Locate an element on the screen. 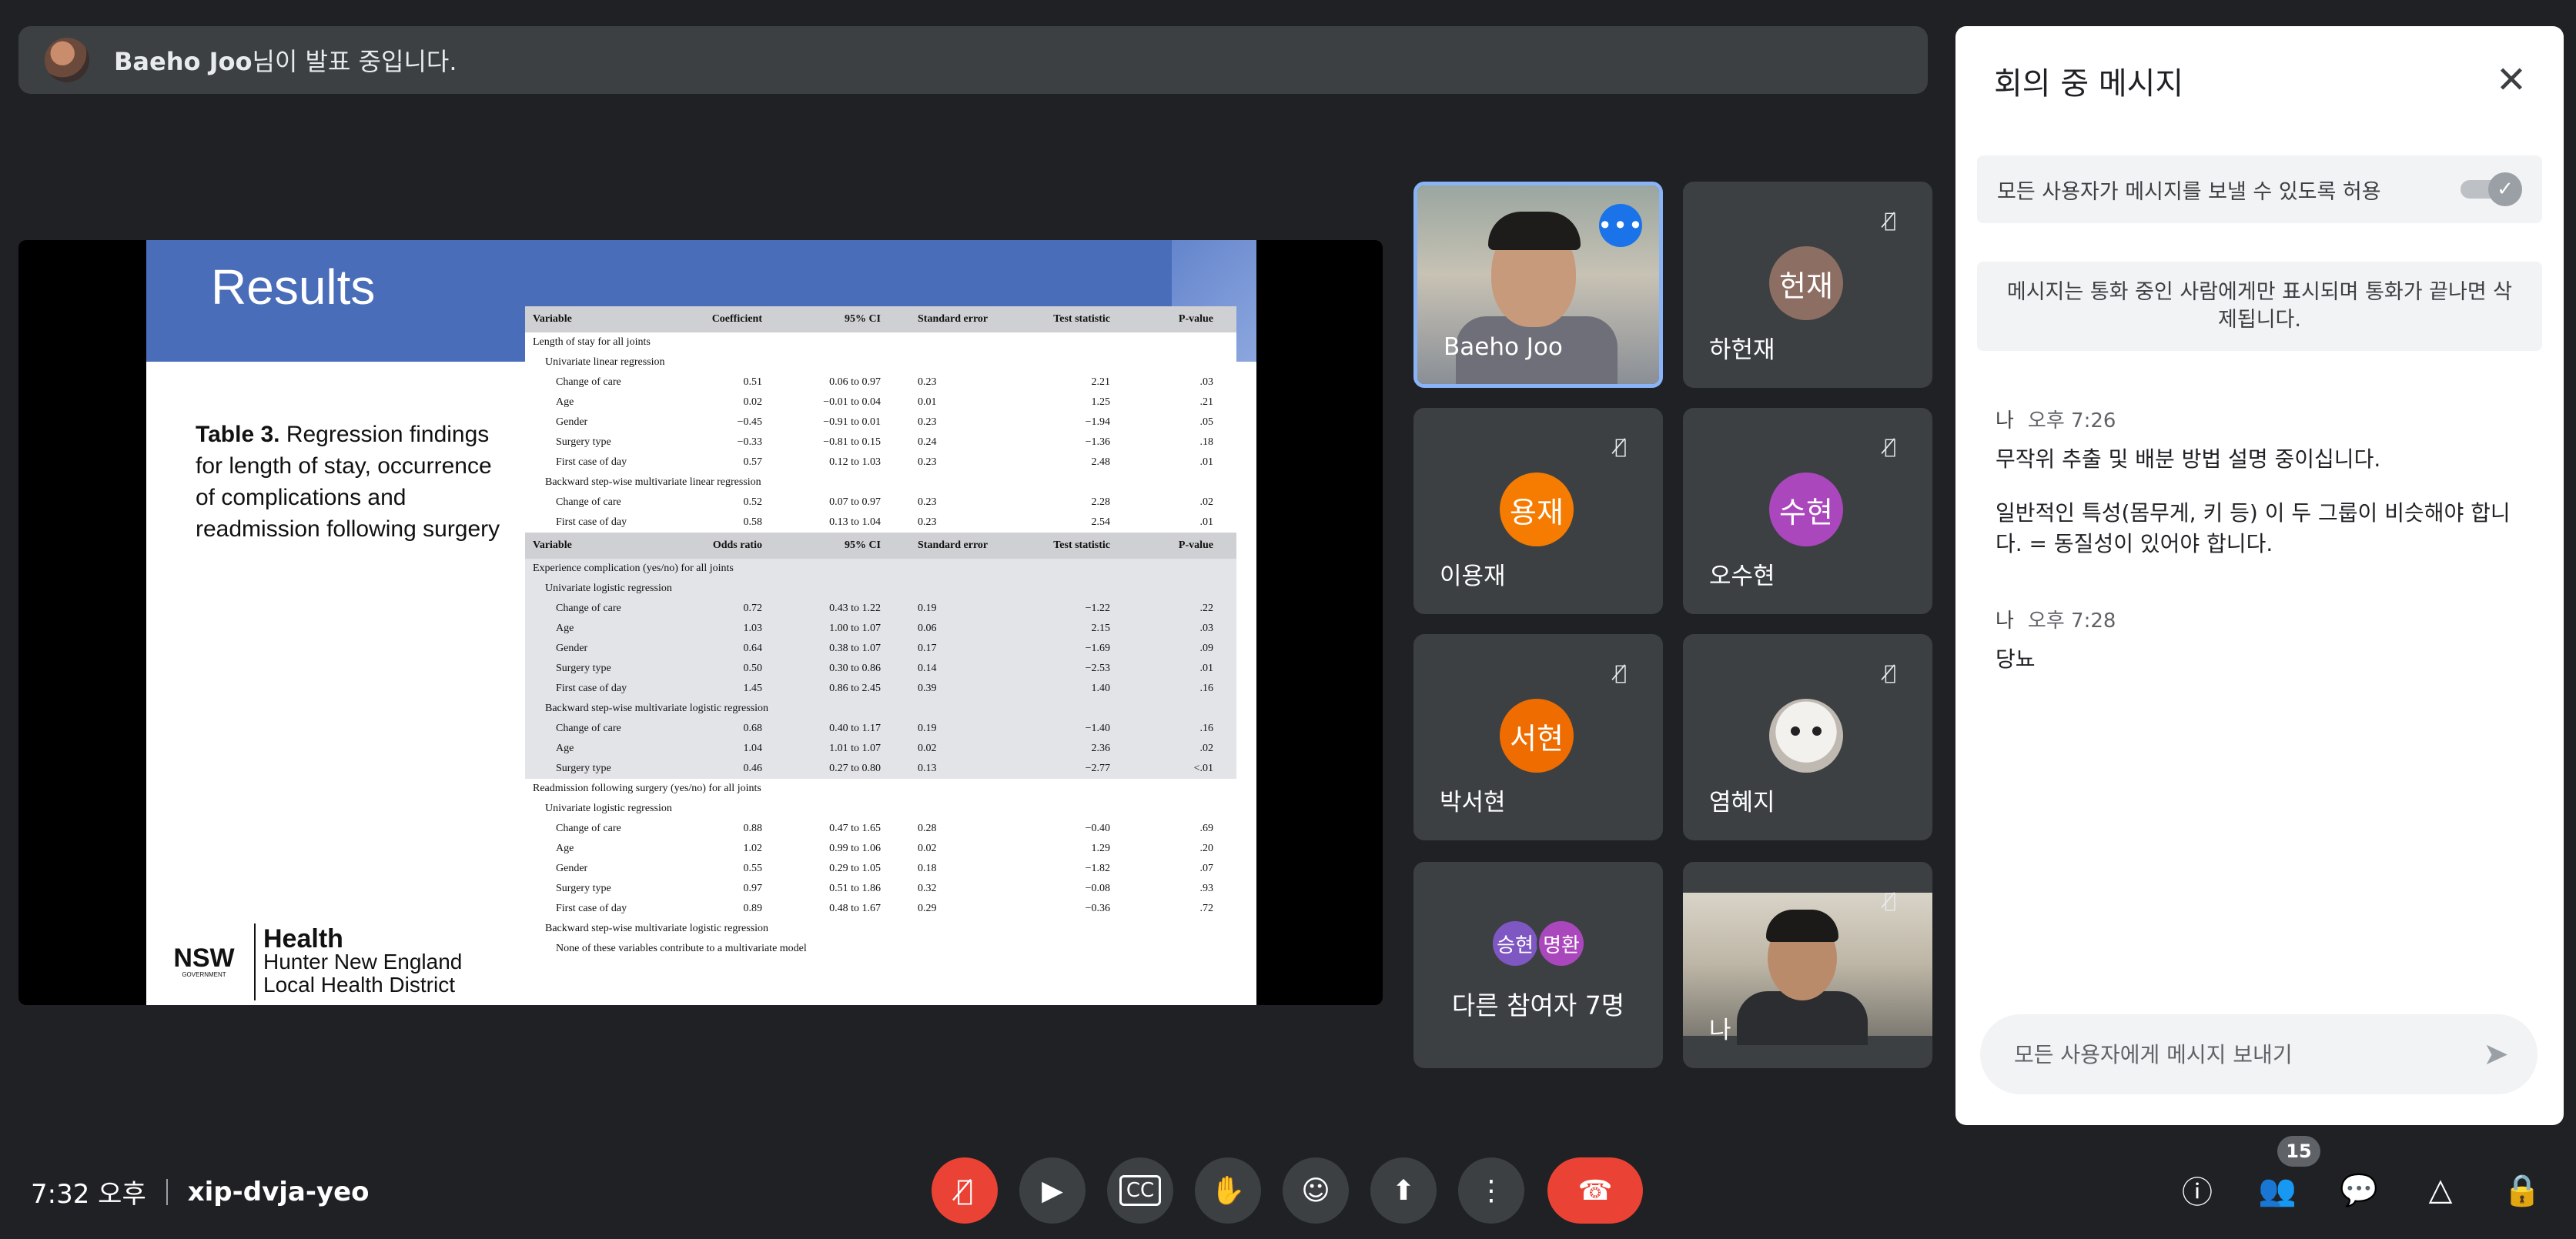 The height and width of the screenshot is (1239, 2576). chat-message: 당뇨 is located at coordinates (2016, 659).